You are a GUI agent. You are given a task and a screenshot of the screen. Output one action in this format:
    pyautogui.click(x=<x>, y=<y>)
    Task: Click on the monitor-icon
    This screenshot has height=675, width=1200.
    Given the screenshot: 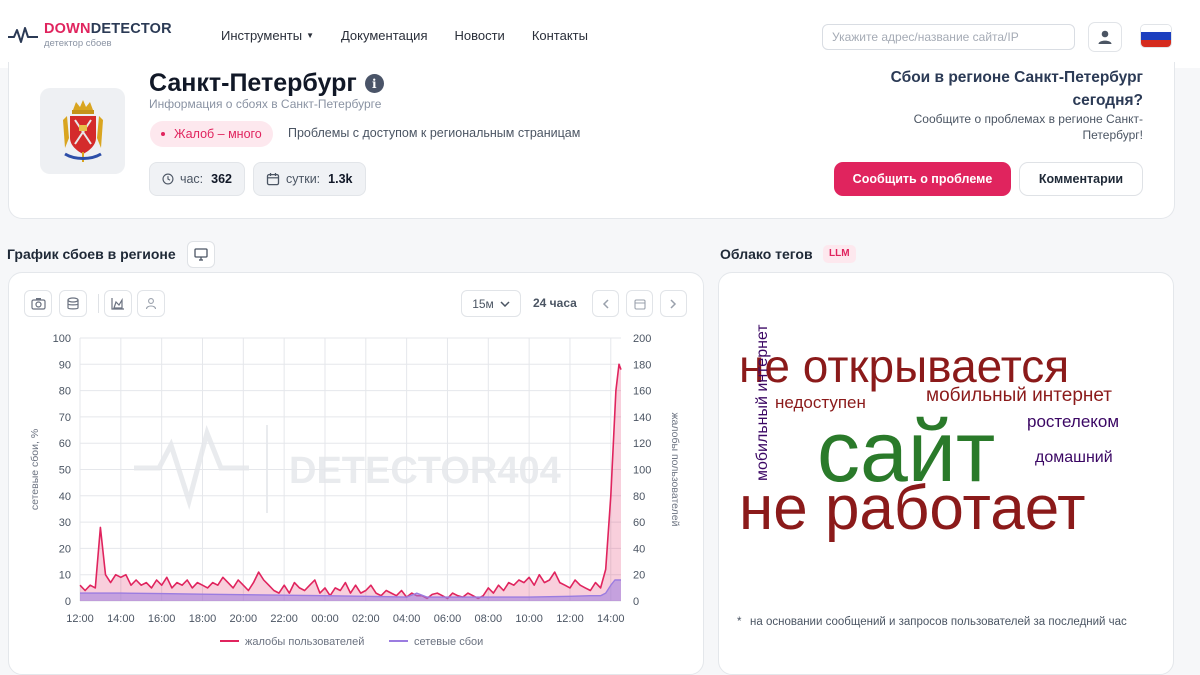 What is the action you would take?
    pyautogui.click(x=201, y=254)
    